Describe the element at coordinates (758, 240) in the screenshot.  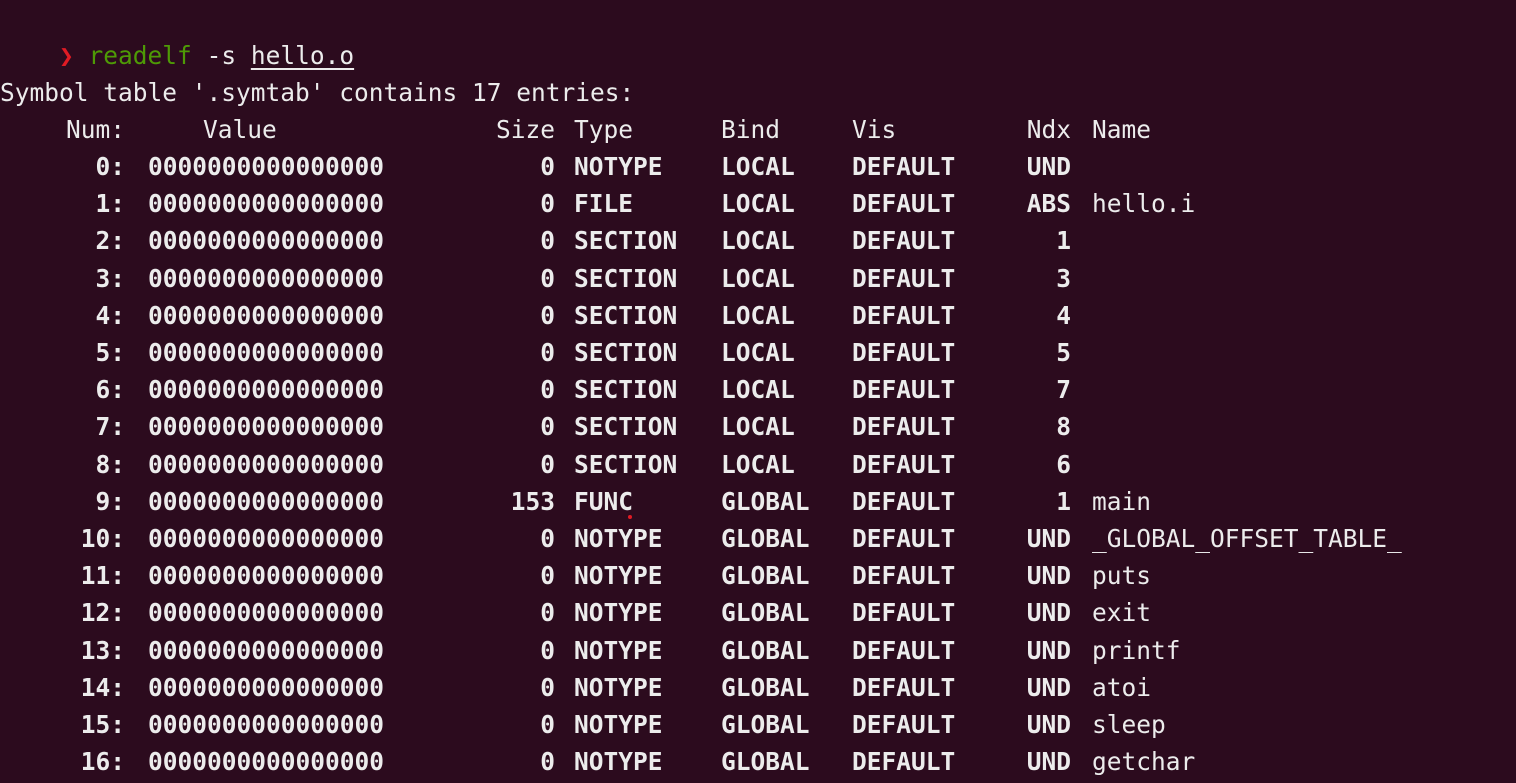
I see `table-row: 2: 0000000000000000 0 SECTION LOCAL DEFAULT 1` at that location.